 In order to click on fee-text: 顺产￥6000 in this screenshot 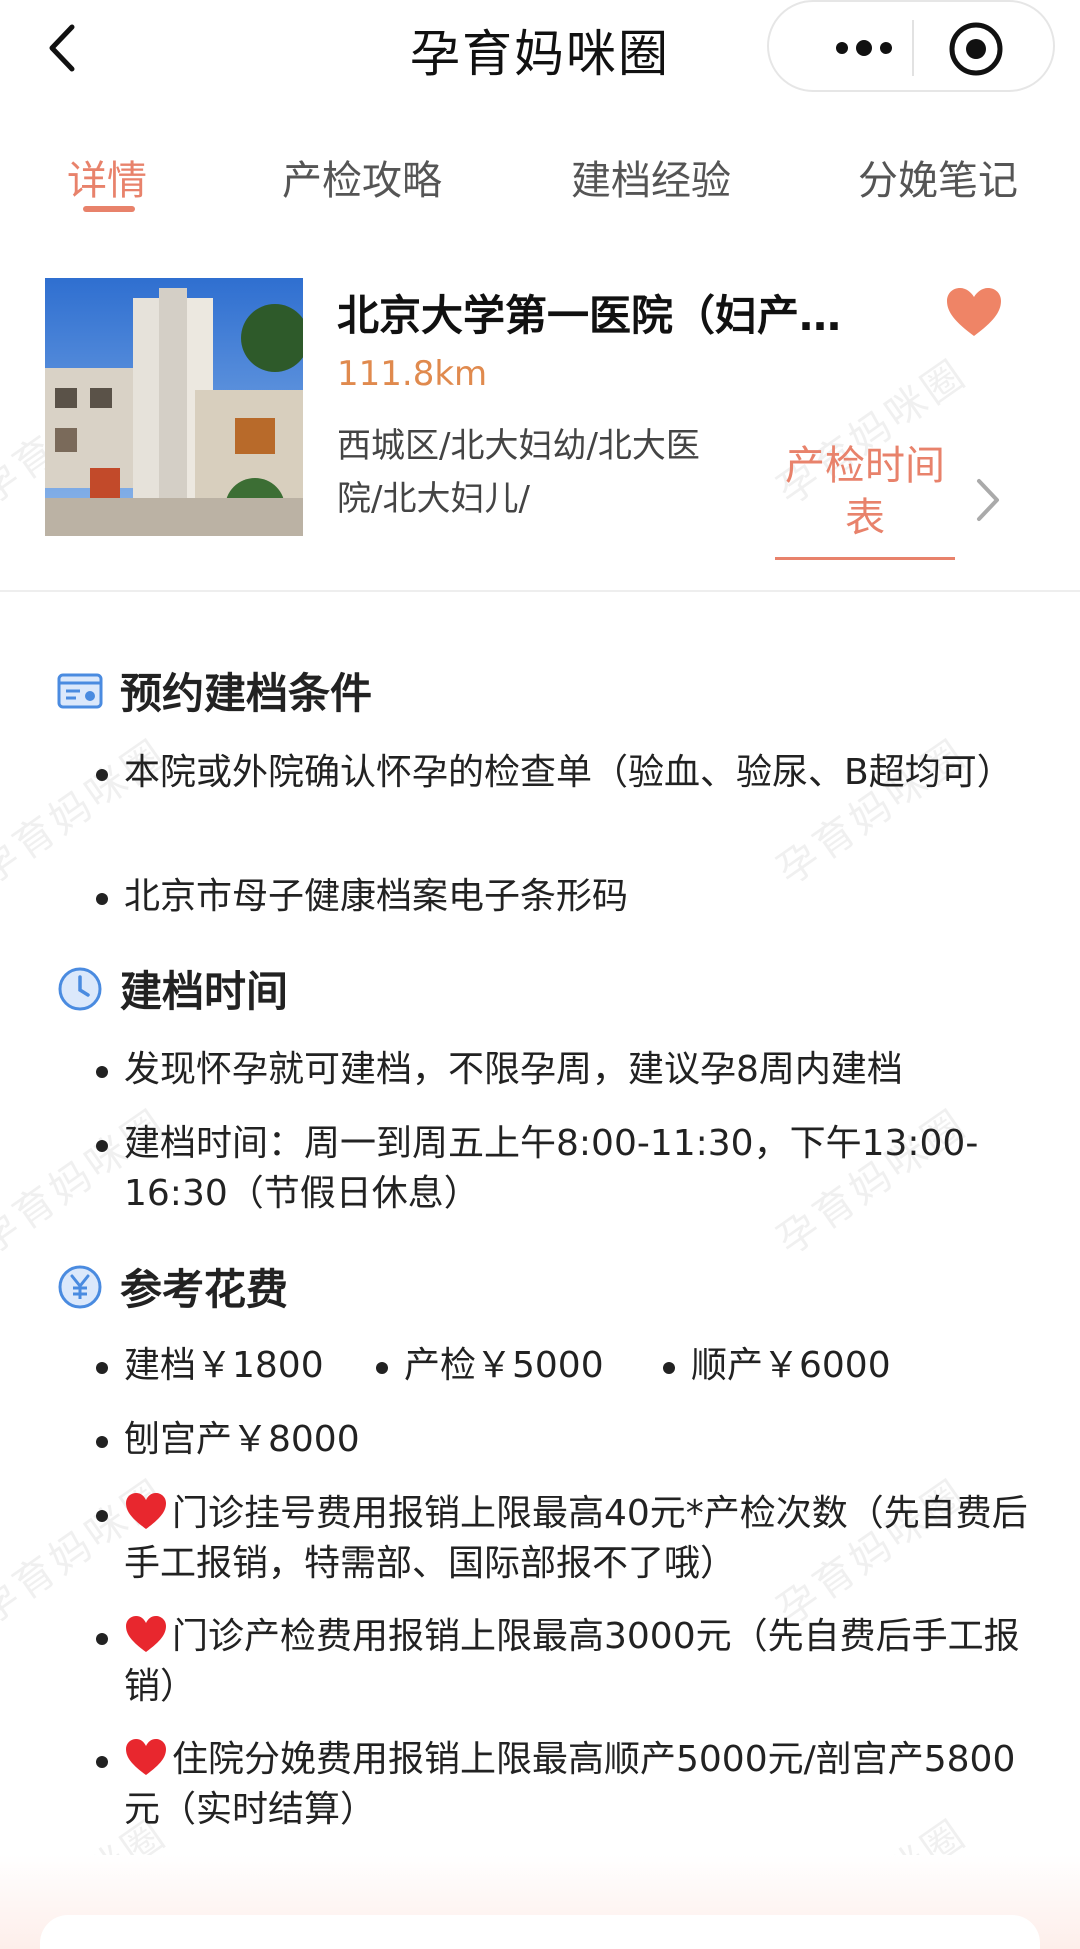, I will do `click(791, 1365)`.